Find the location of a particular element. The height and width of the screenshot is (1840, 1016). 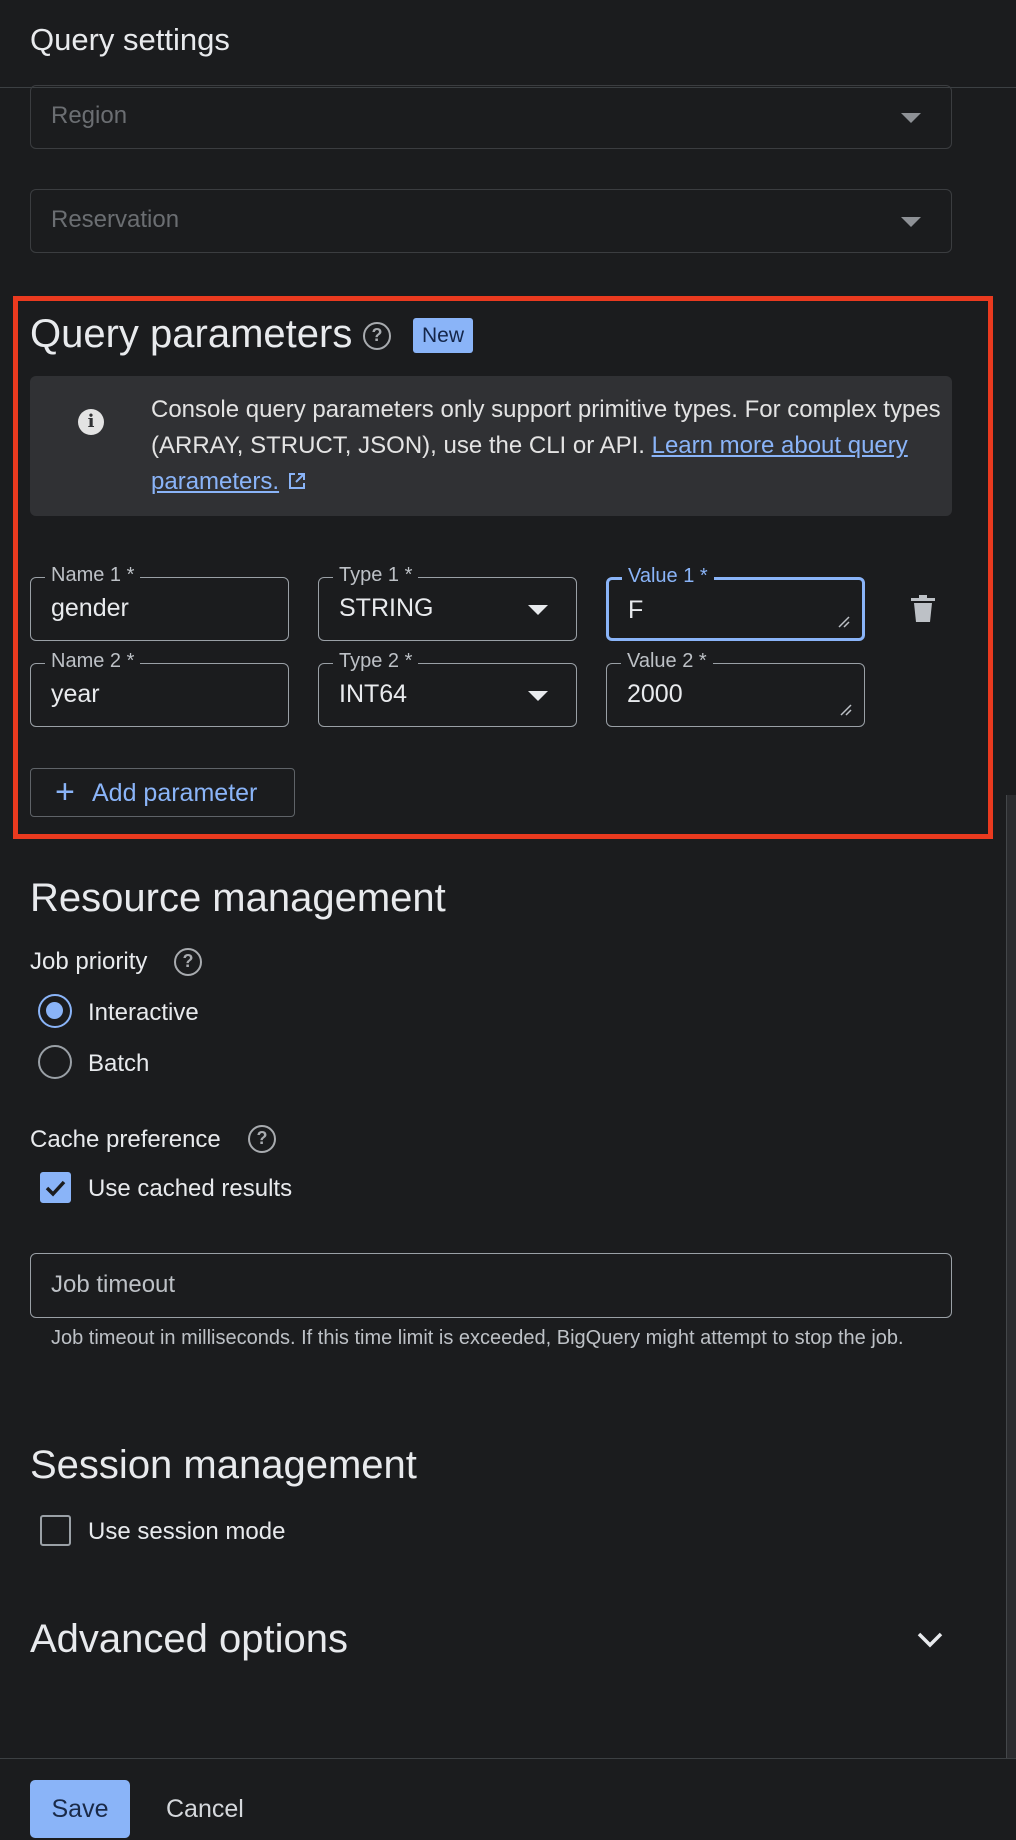

dialog-footer: Save Cancel is located at coordinates (508, 1799).